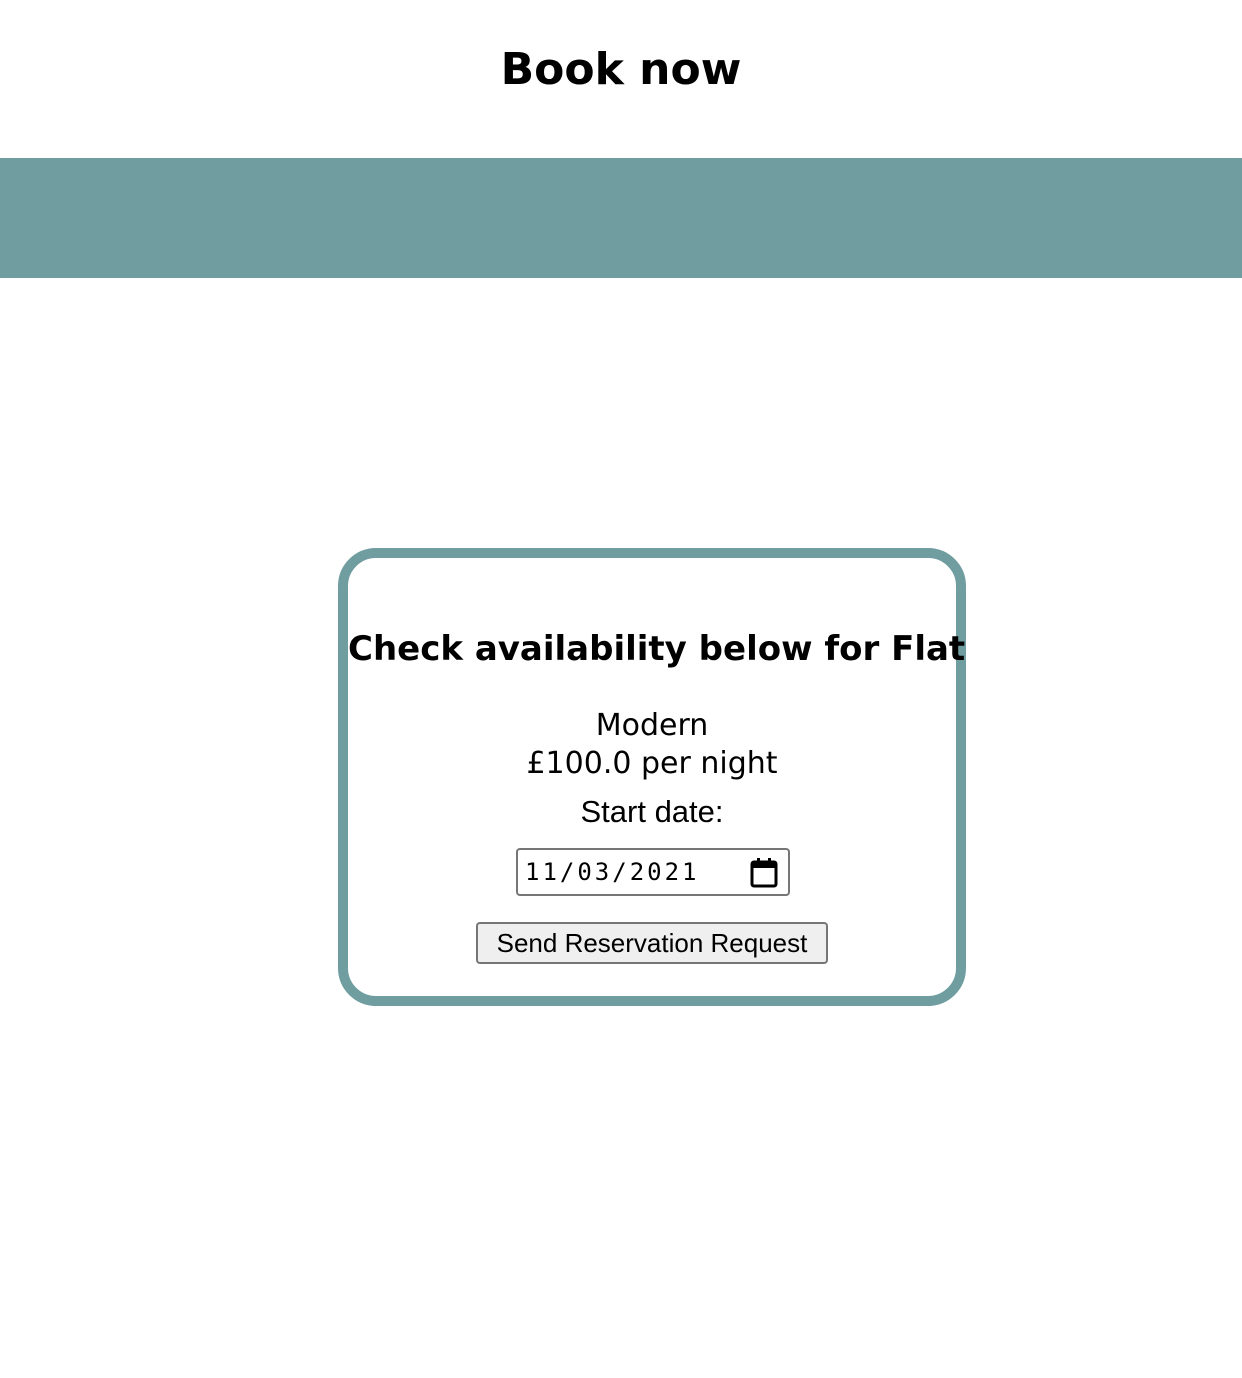  What do you see at coordinates (652, 943) in the screenshot?
I see `send-reservation-button: Send Reservation Request` at bounding box center [652, 943].